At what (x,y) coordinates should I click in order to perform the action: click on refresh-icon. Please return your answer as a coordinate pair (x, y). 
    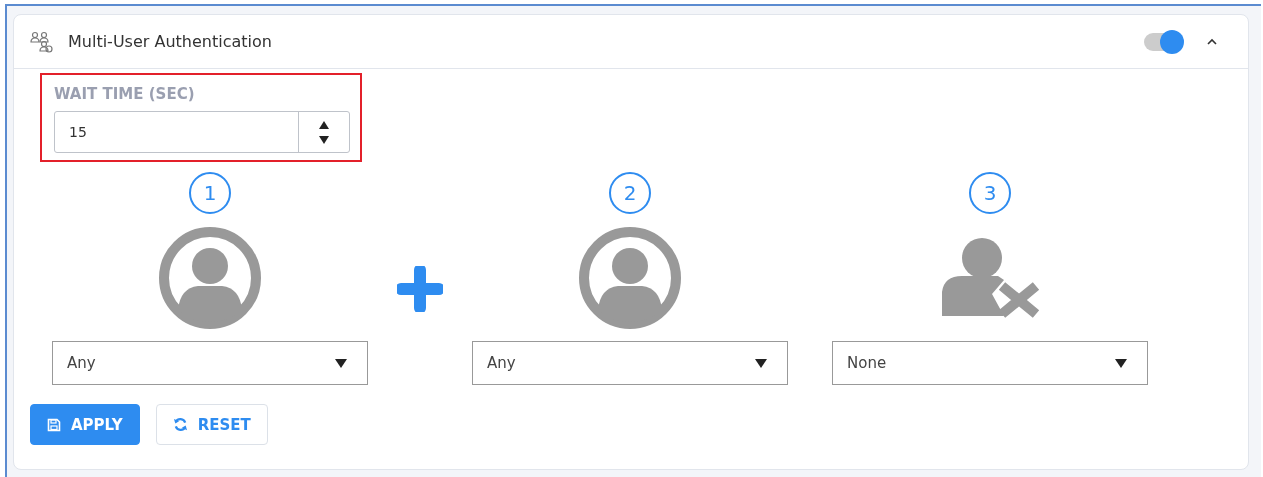
    Looking at the image, I should click on (180, 424).